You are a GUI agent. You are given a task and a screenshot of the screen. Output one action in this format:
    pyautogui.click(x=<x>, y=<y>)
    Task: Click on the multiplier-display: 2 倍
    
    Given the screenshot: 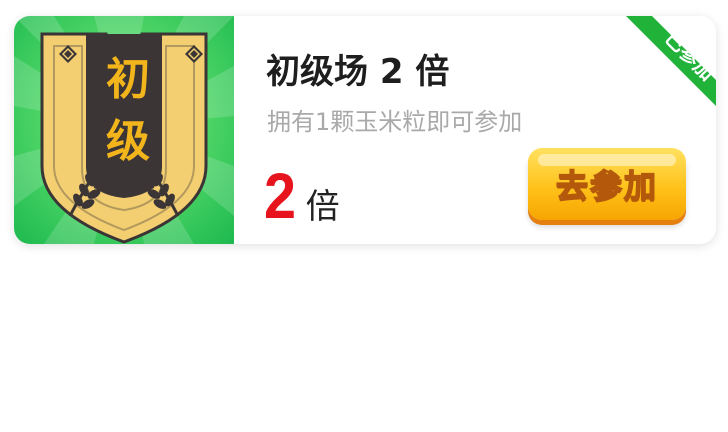 What is the action you would take?
    pyautogui.click(x=302, y=192)
    